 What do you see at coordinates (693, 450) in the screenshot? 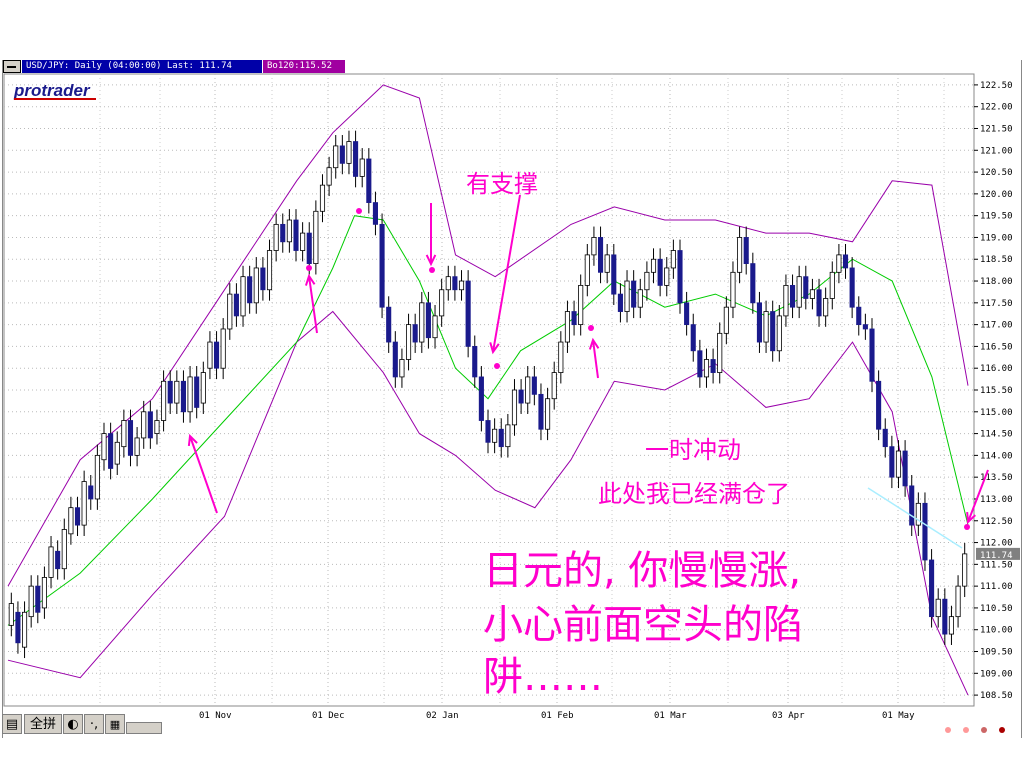
I see `impulse-annotation-line1: 一时冲动` at bounding box center [693, 450].